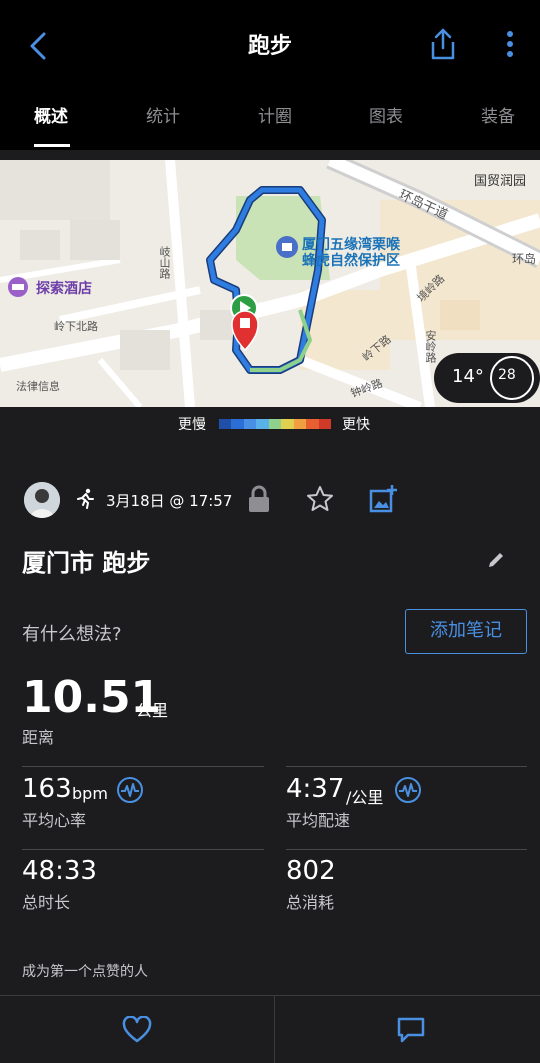 This screenshot has height=1063, width=540. I want to click on add-photo-icon, so click(383, 499).